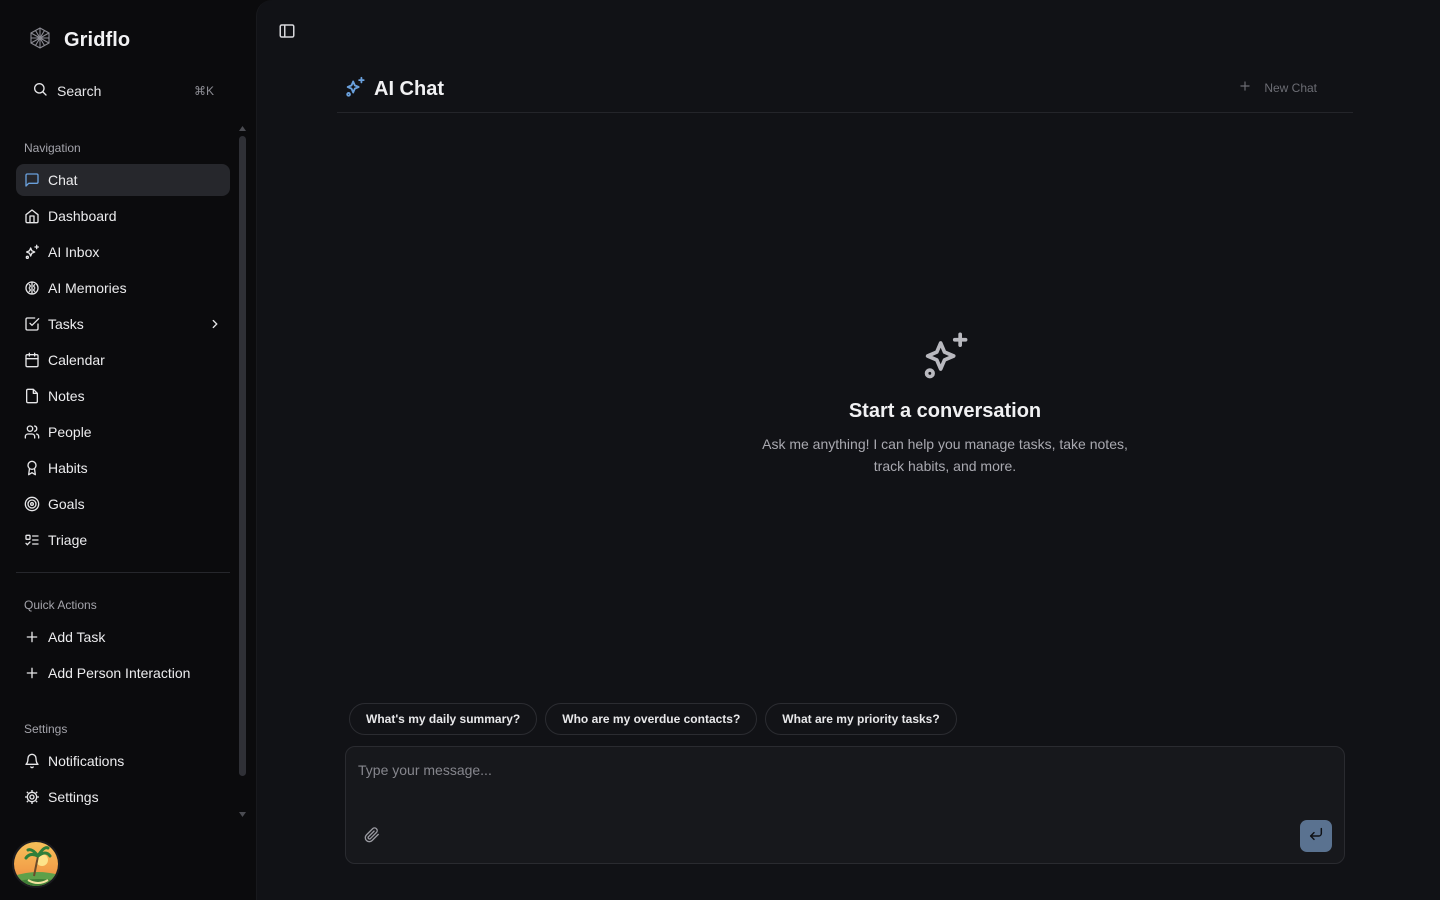 This screenshot has height=900, width=1440. I want to click on home-icon, so click(32, 216).